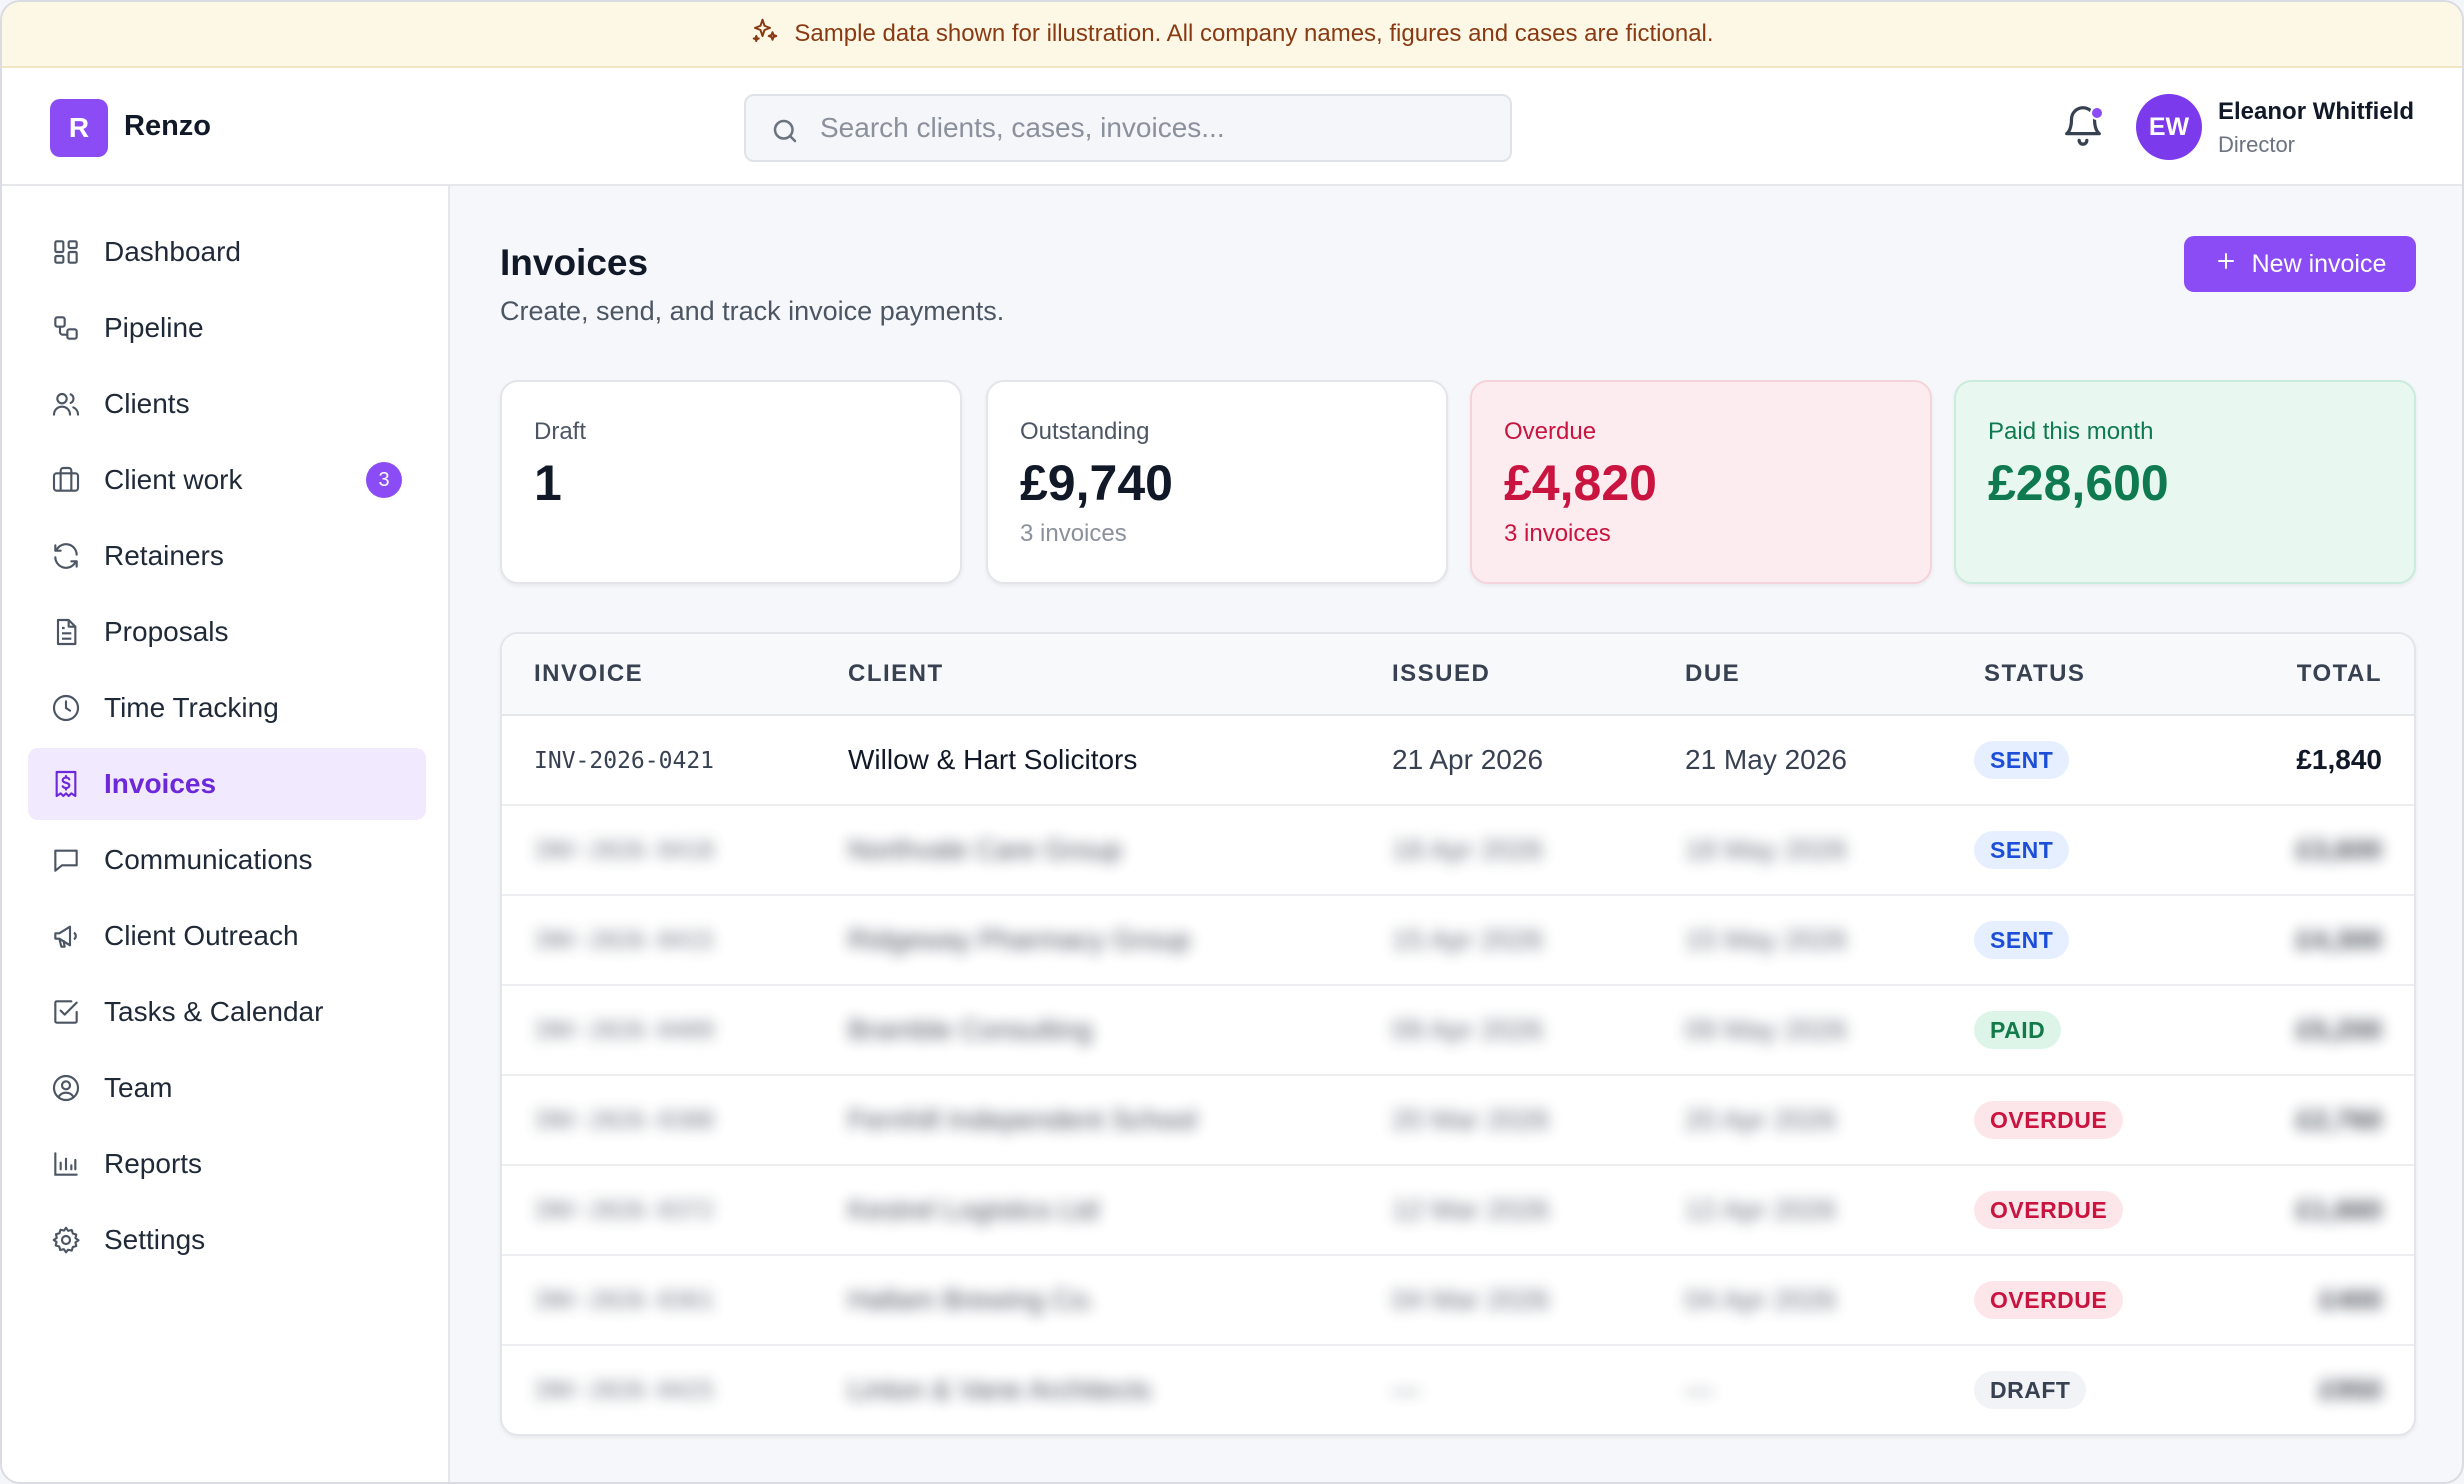 The width and height of the screenshot is (2464, 1484). I want to click on client-name: Kestrel Logistics Ltd, so click(973, 1209).